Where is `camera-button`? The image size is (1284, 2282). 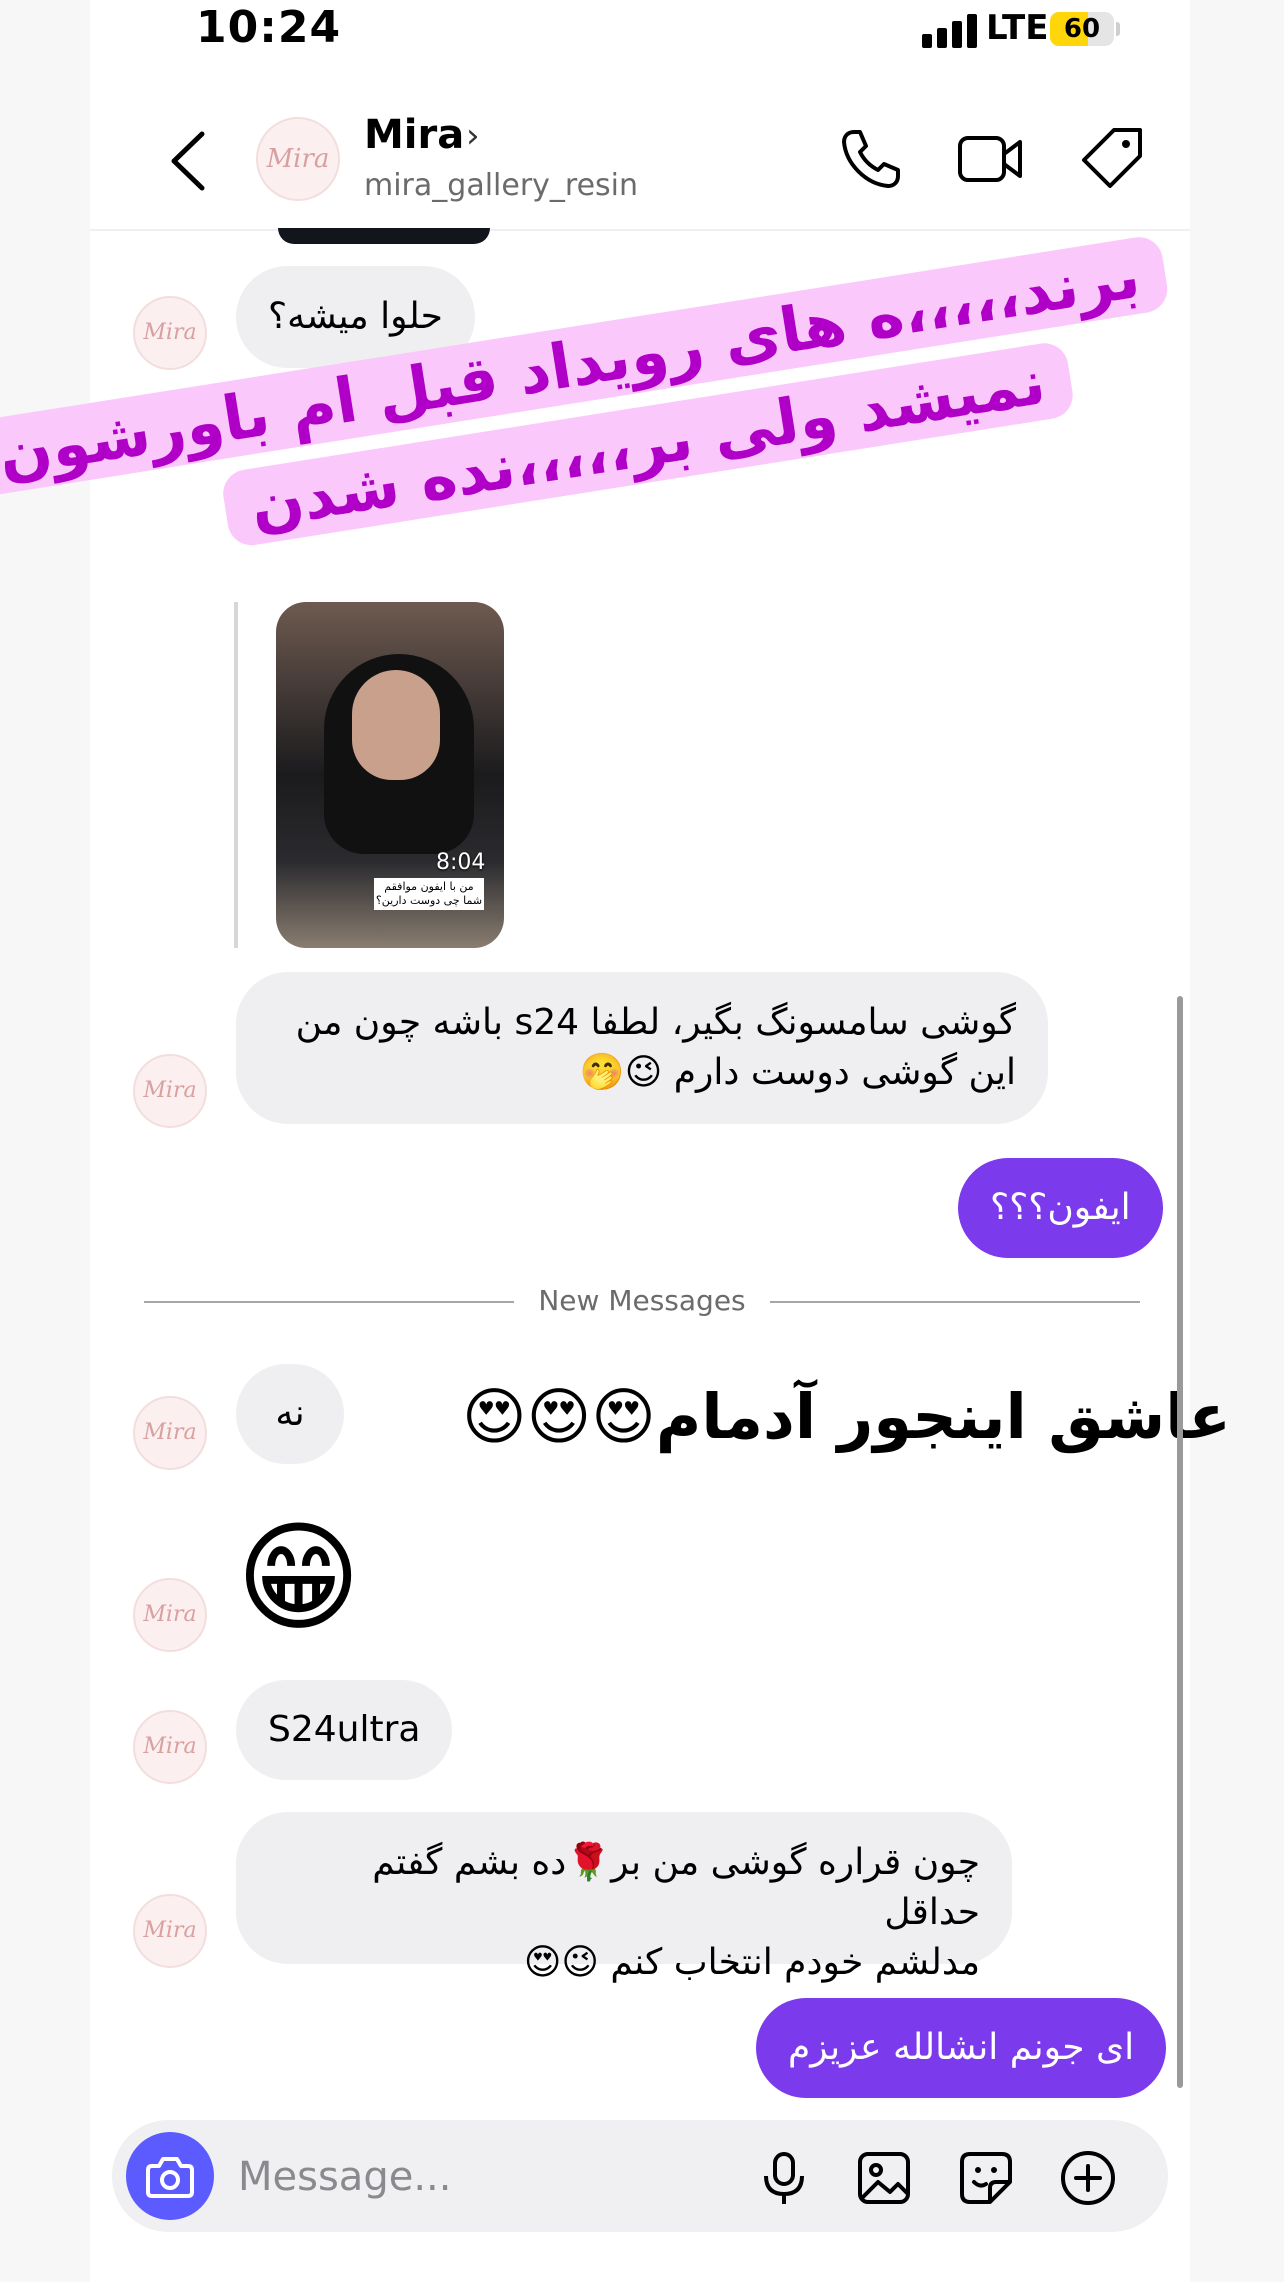 camera-button is located at coordinates (170, 2176).